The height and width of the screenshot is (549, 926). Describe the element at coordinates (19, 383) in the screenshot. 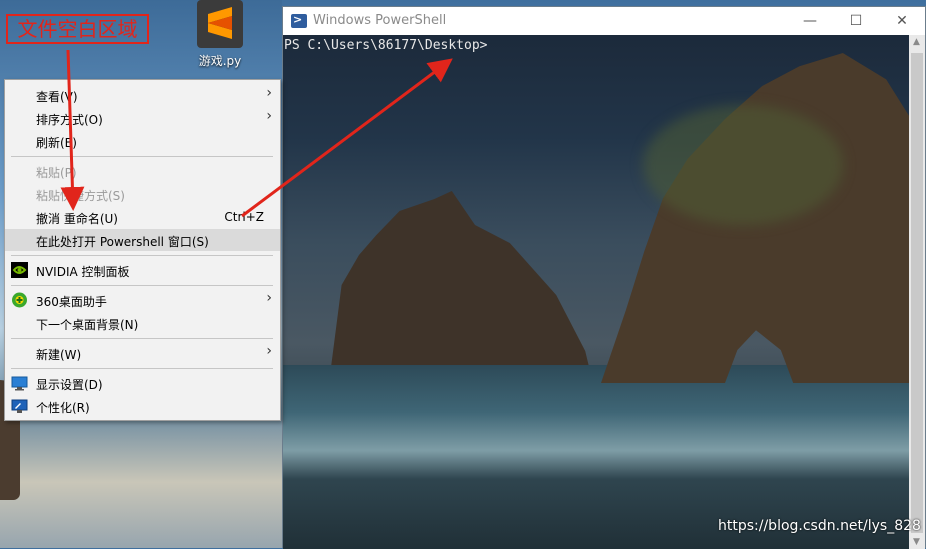

I see `display-icon` at that location.